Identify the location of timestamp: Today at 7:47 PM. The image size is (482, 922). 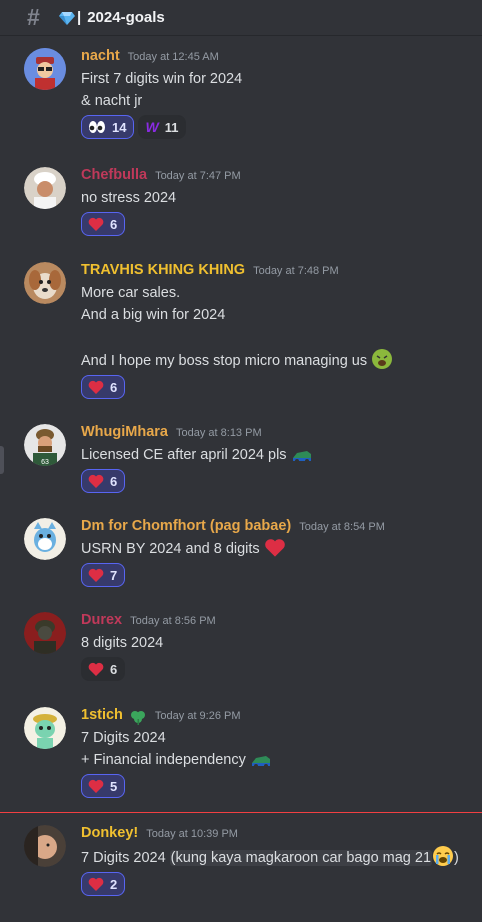
(198, 176).